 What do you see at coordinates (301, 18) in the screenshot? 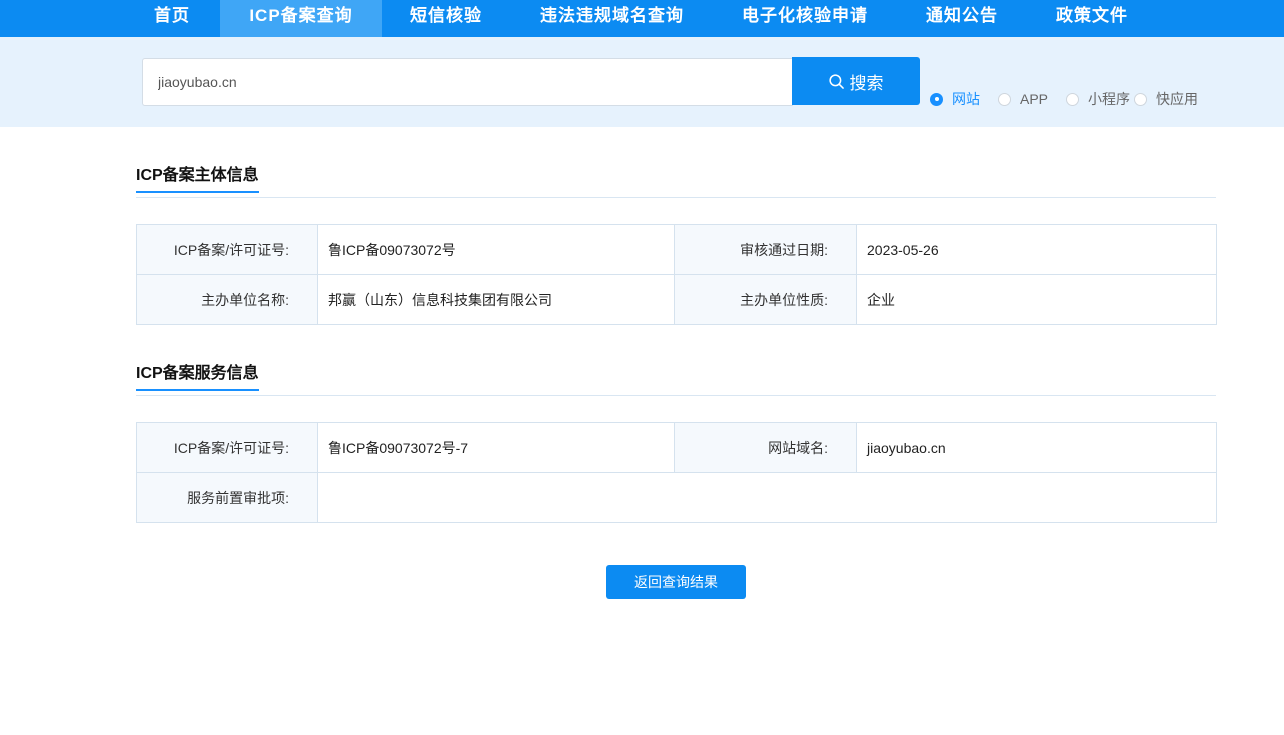
I see `nav-item-icp-query: ICP备案查询` at bounding box center [301, 18].